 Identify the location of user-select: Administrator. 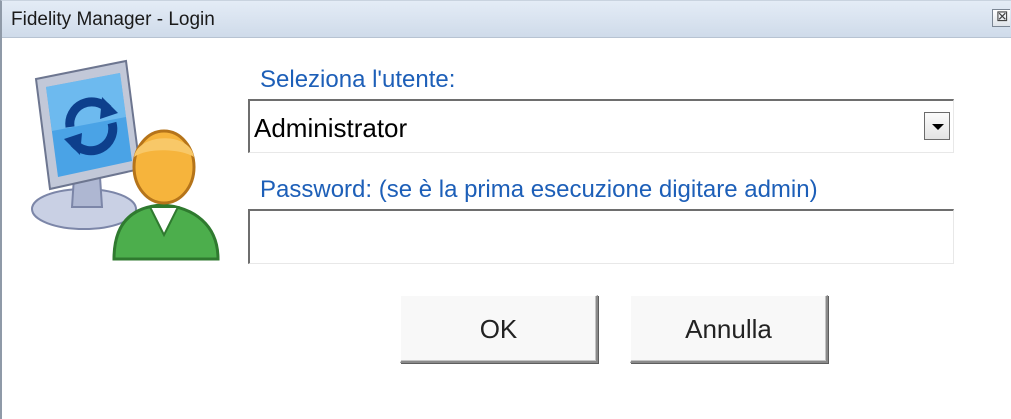
(601, 126).